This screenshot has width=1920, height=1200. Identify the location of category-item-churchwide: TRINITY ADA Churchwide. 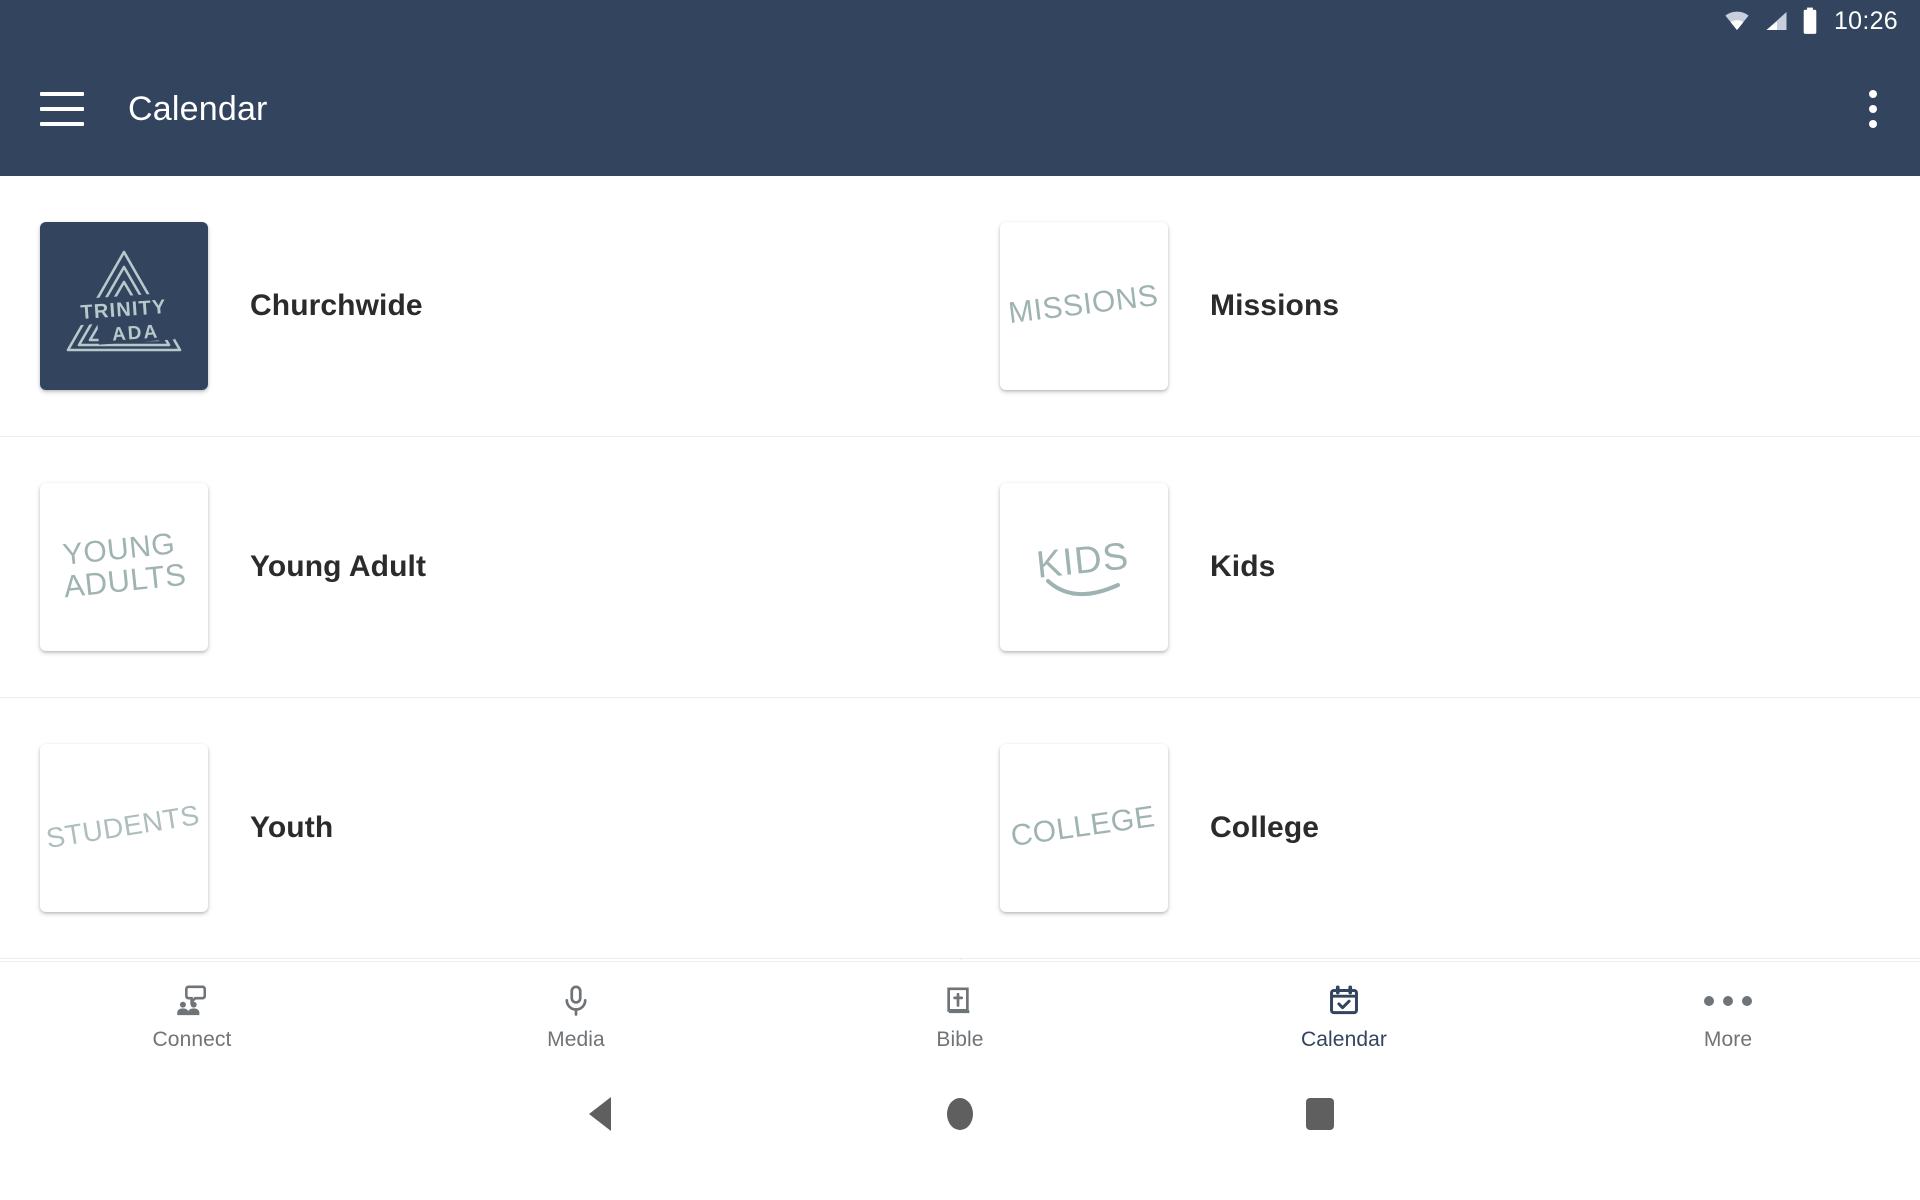
(480, 306).